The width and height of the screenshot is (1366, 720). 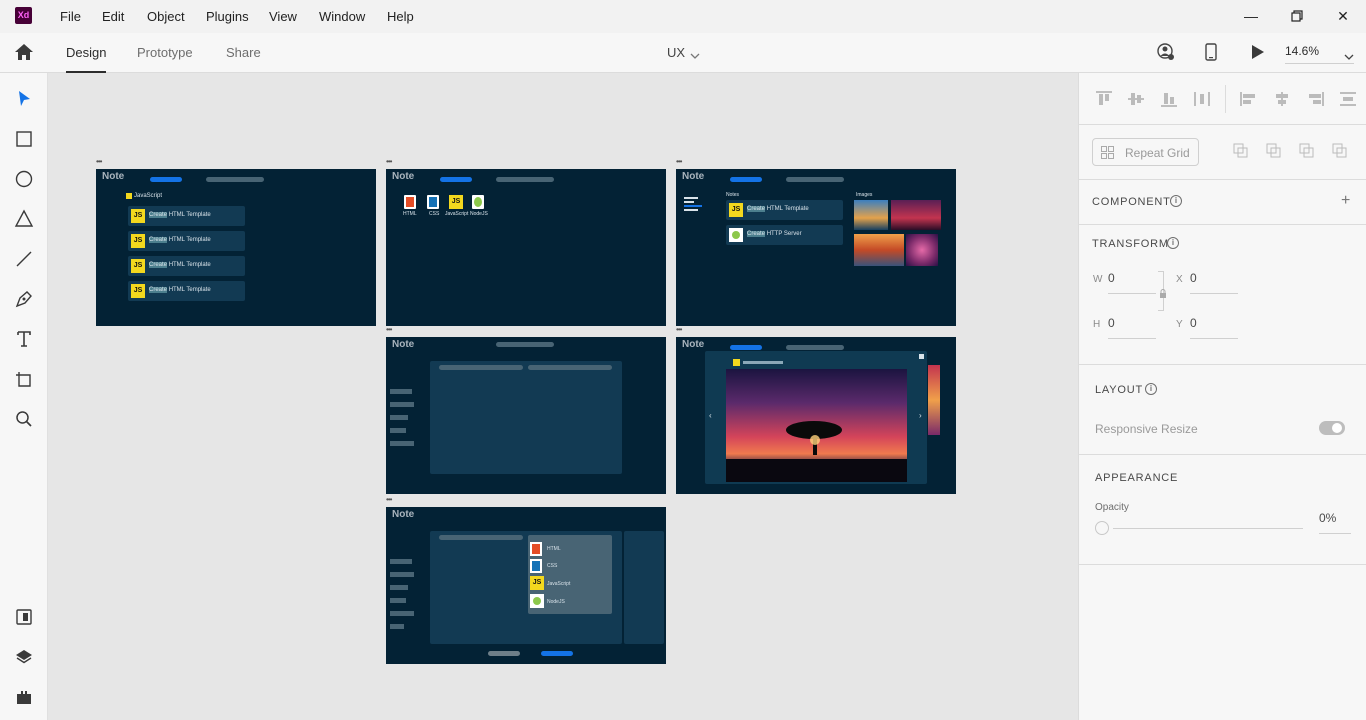 I want to click on align-top-icon, so click(x=1104, y=99).